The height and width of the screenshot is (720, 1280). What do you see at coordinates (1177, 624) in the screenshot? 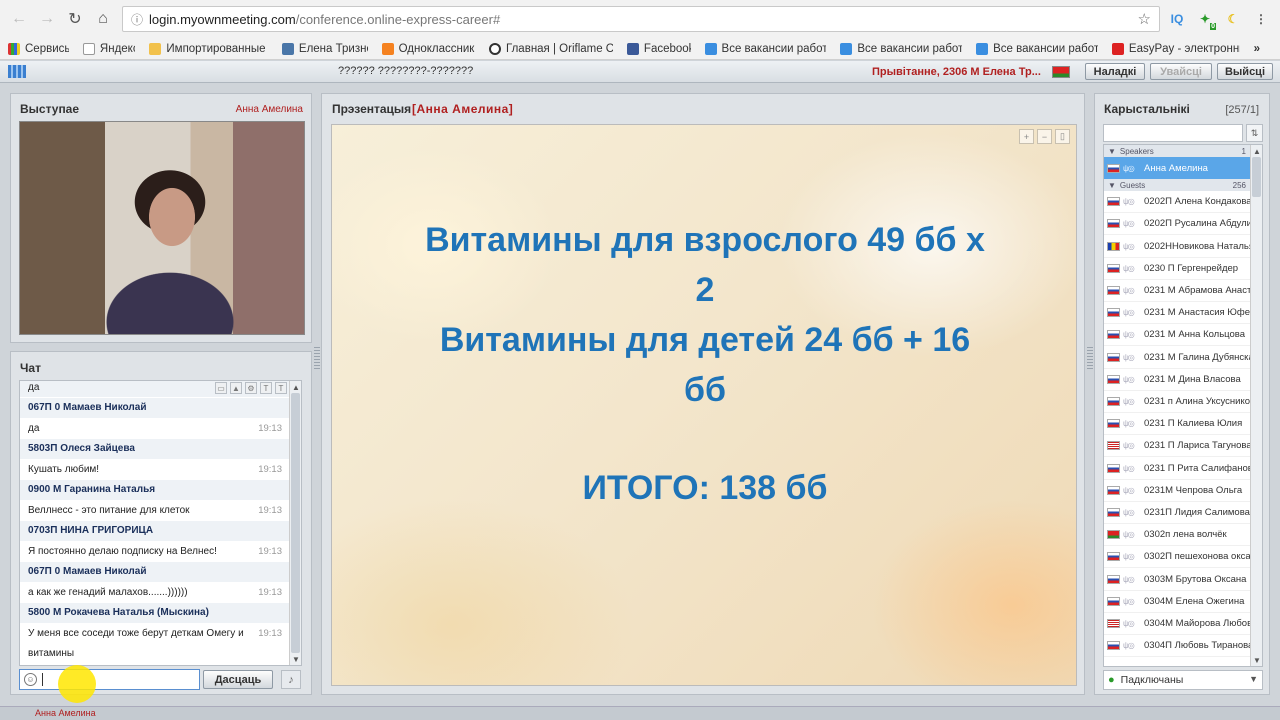
I see `user-row: ψ◎ 0304М Майорова Любовь` at bounding box center [1177, 624].